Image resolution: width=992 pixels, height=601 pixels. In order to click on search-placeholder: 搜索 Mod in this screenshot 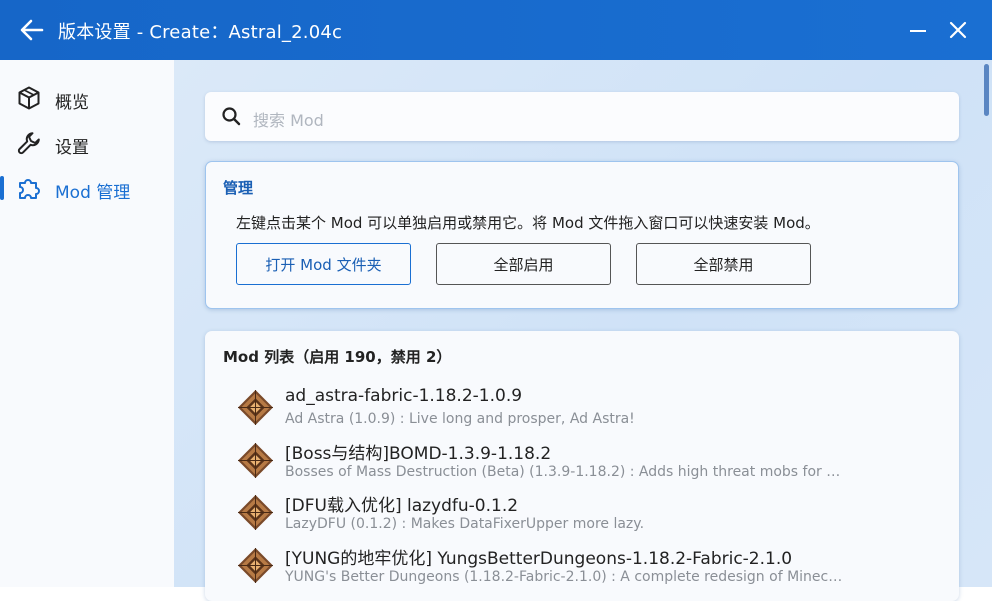, I will do `click(288, 120)`.